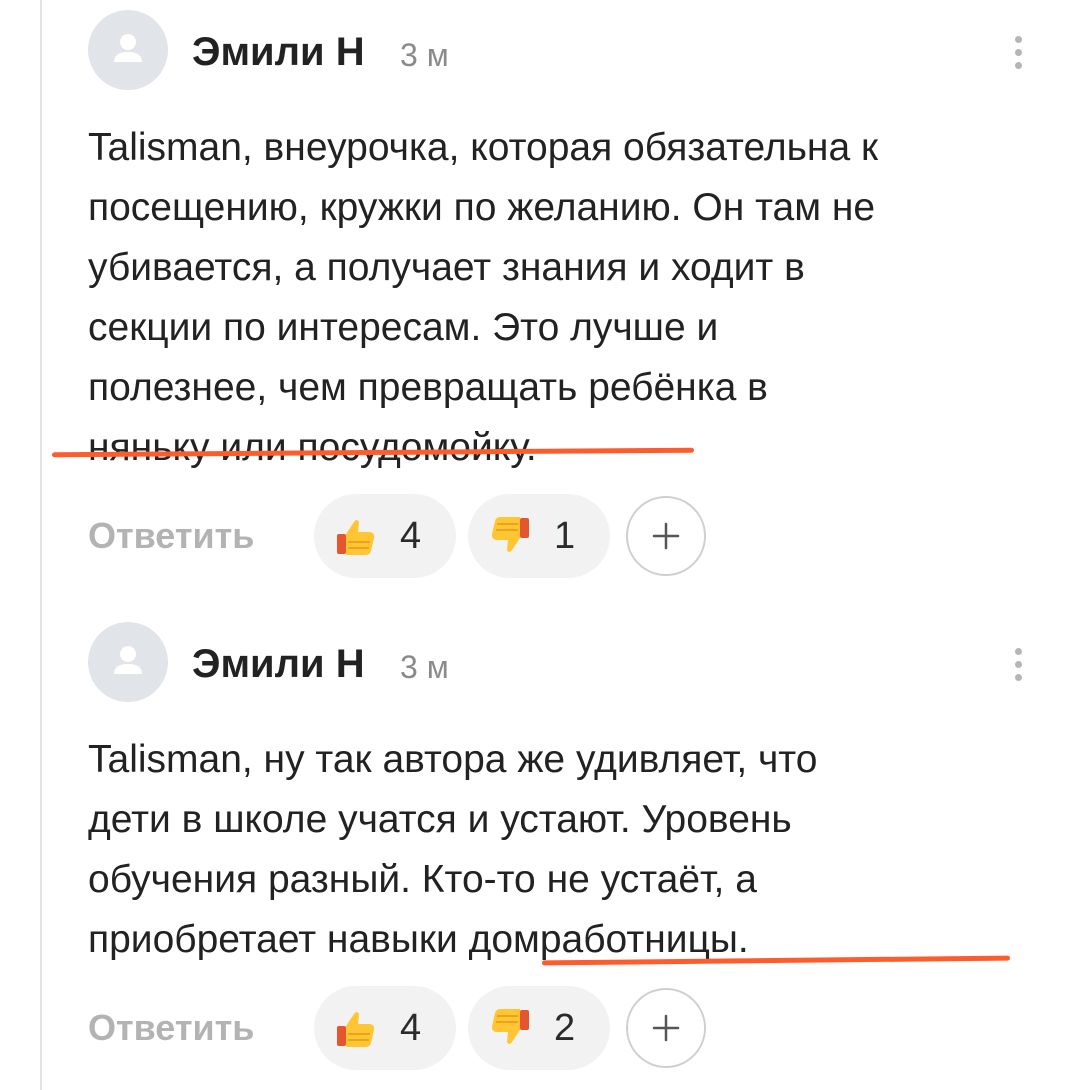  What do you see at coordinates (428, 387) in the screenshot?
I see `comment-text-line: полезнее, чем превращать ребёнка в` at bounding box center [428, 387].